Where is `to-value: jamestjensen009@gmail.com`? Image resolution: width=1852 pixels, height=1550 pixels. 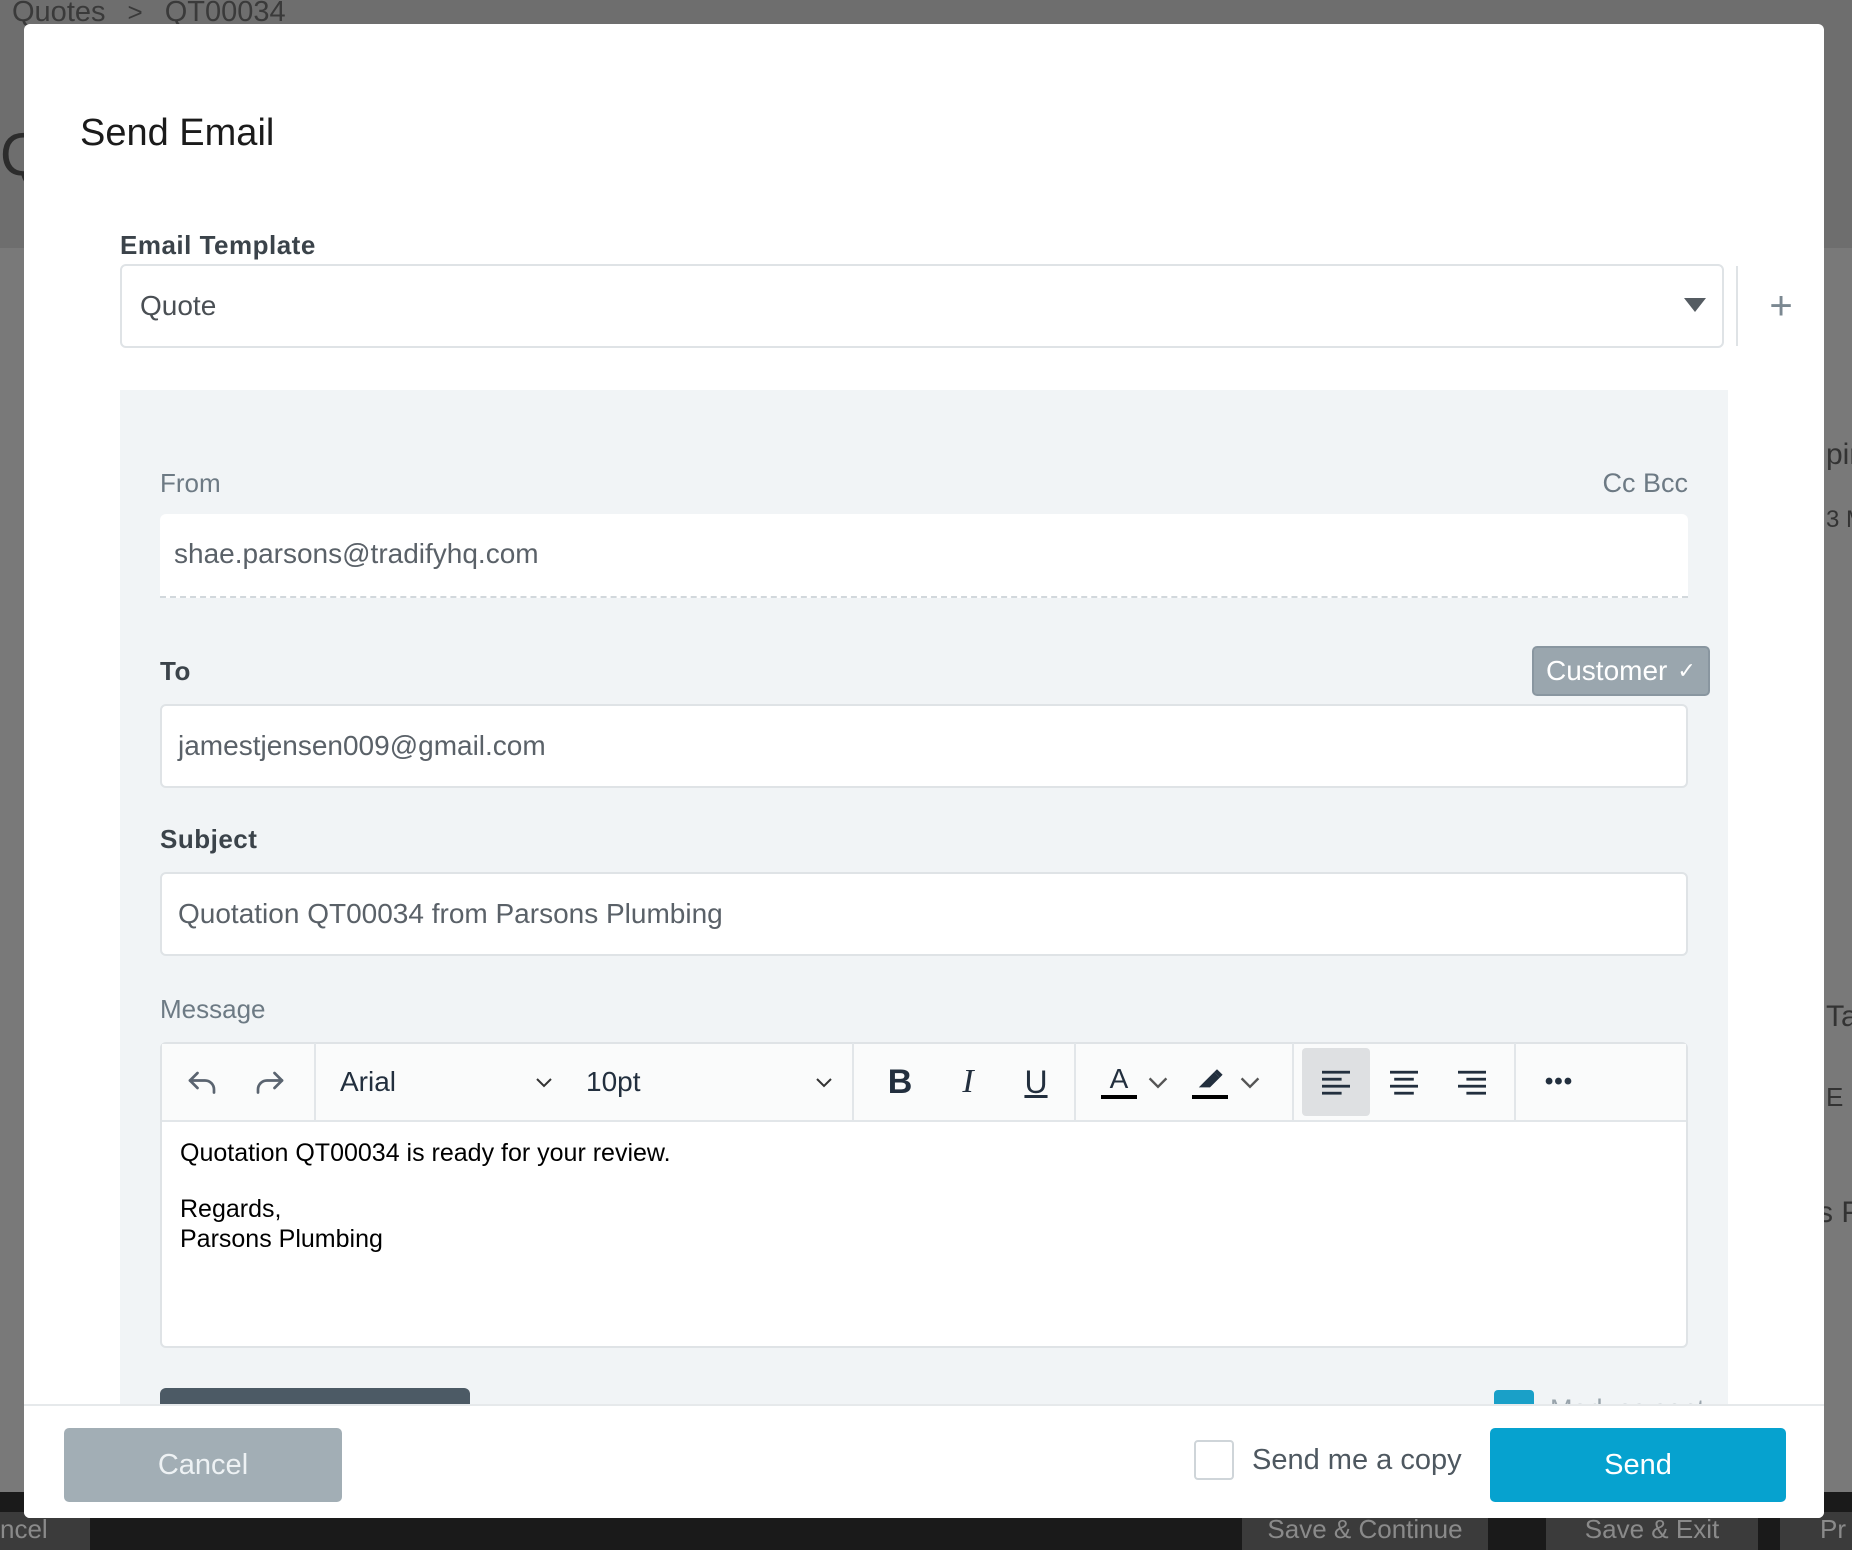 to-value: jamestjensen009@gmail.com is located at coordinates (362, 745).